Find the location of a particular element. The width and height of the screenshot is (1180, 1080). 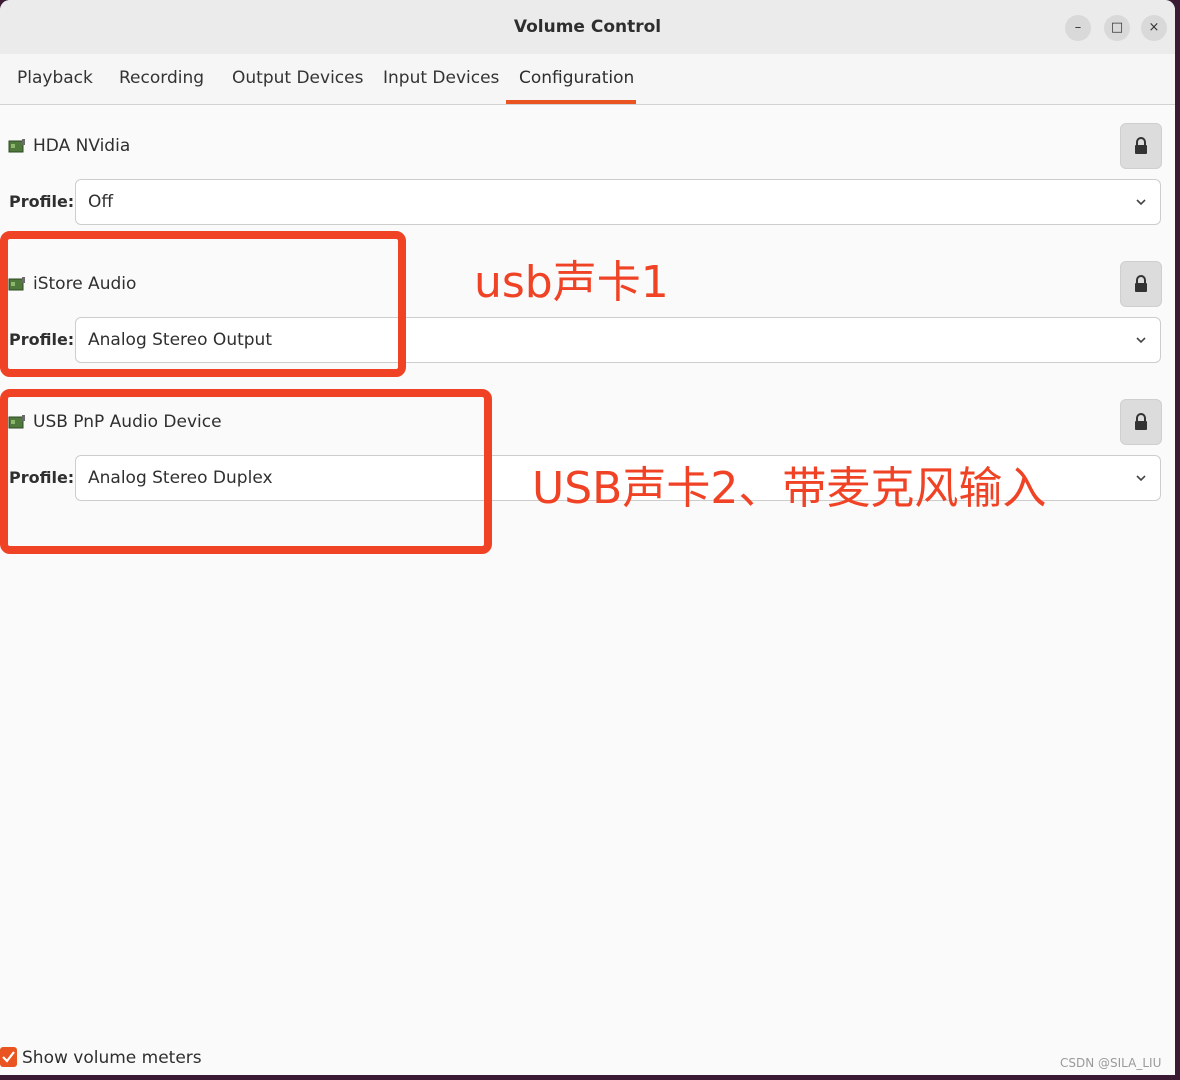

desktop-background-bottom is located at coordinates (590, 1077).